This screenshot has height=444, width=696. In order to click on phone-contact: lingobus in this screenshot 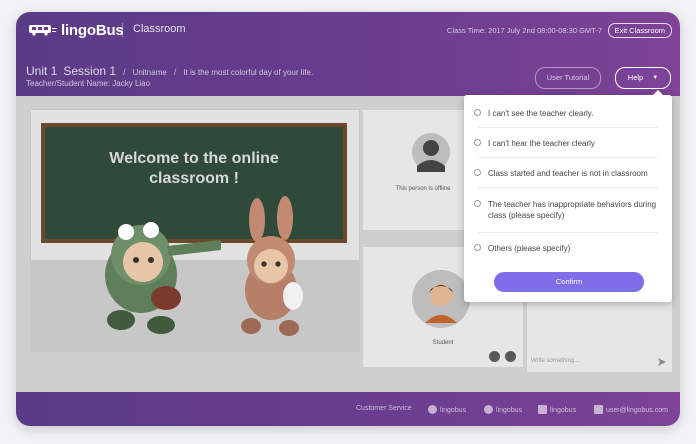, I will do `click(447, 409)`.